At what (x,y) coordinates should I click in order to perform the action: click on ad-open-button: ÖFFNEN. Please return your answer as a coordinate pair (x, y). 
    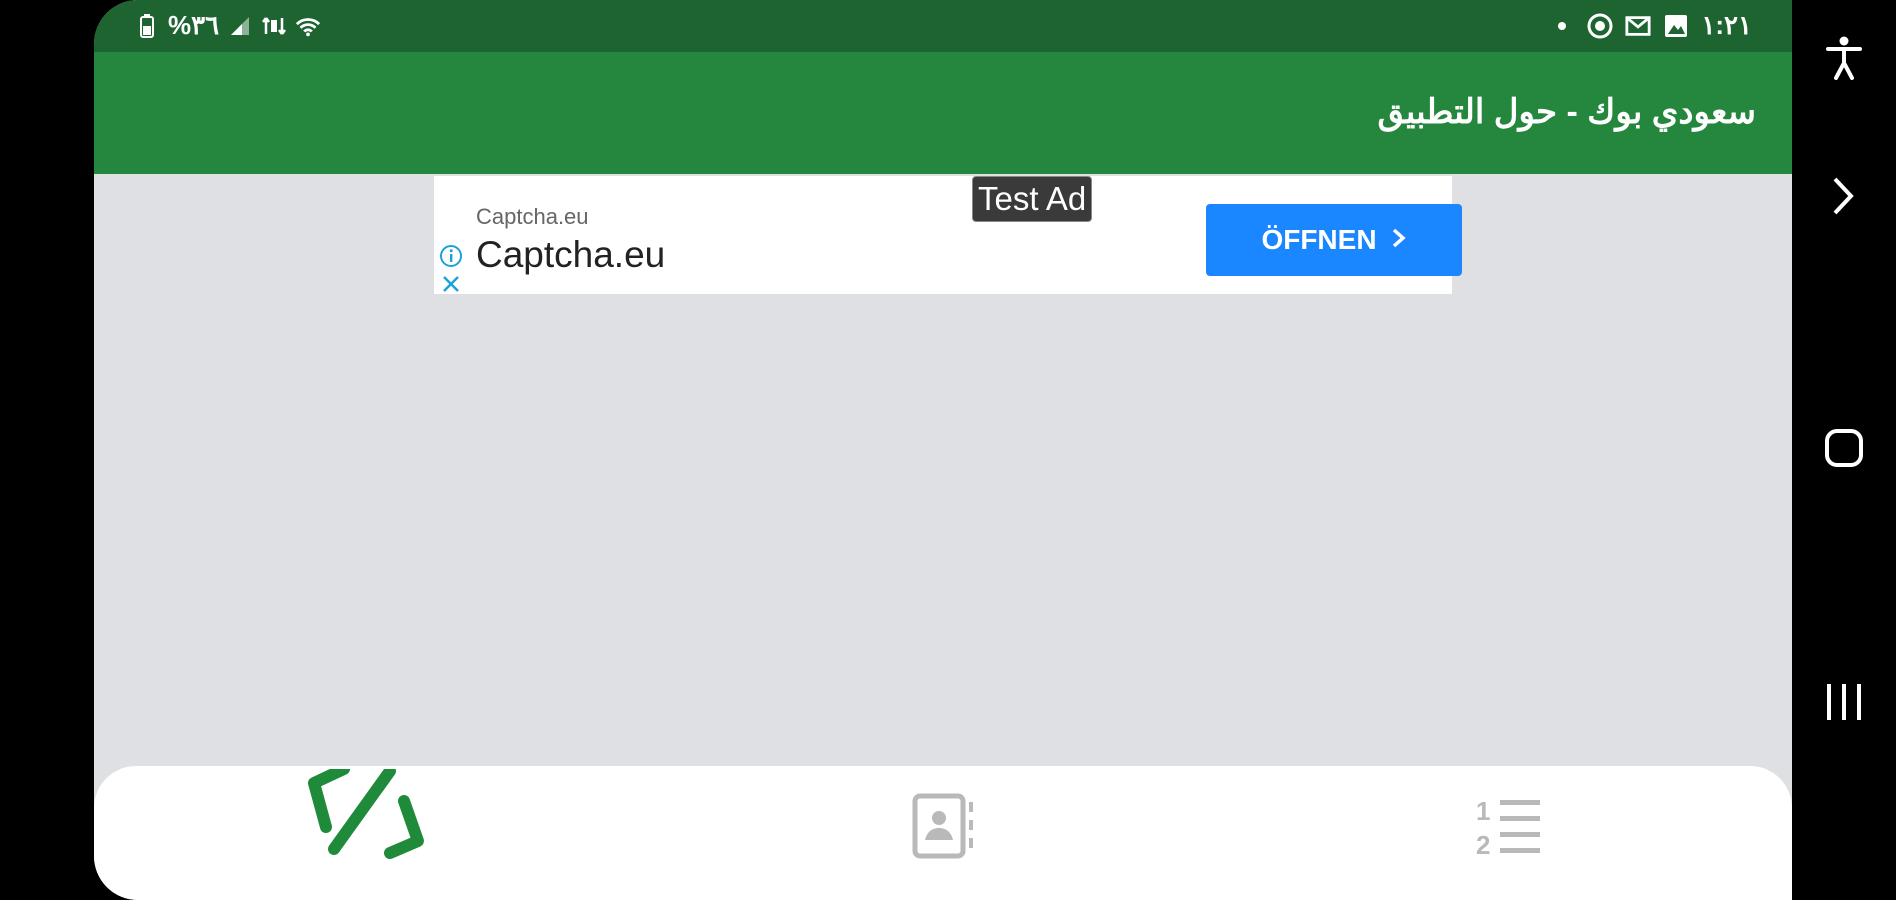
    Looking at the image, I should click on (1334, 240).